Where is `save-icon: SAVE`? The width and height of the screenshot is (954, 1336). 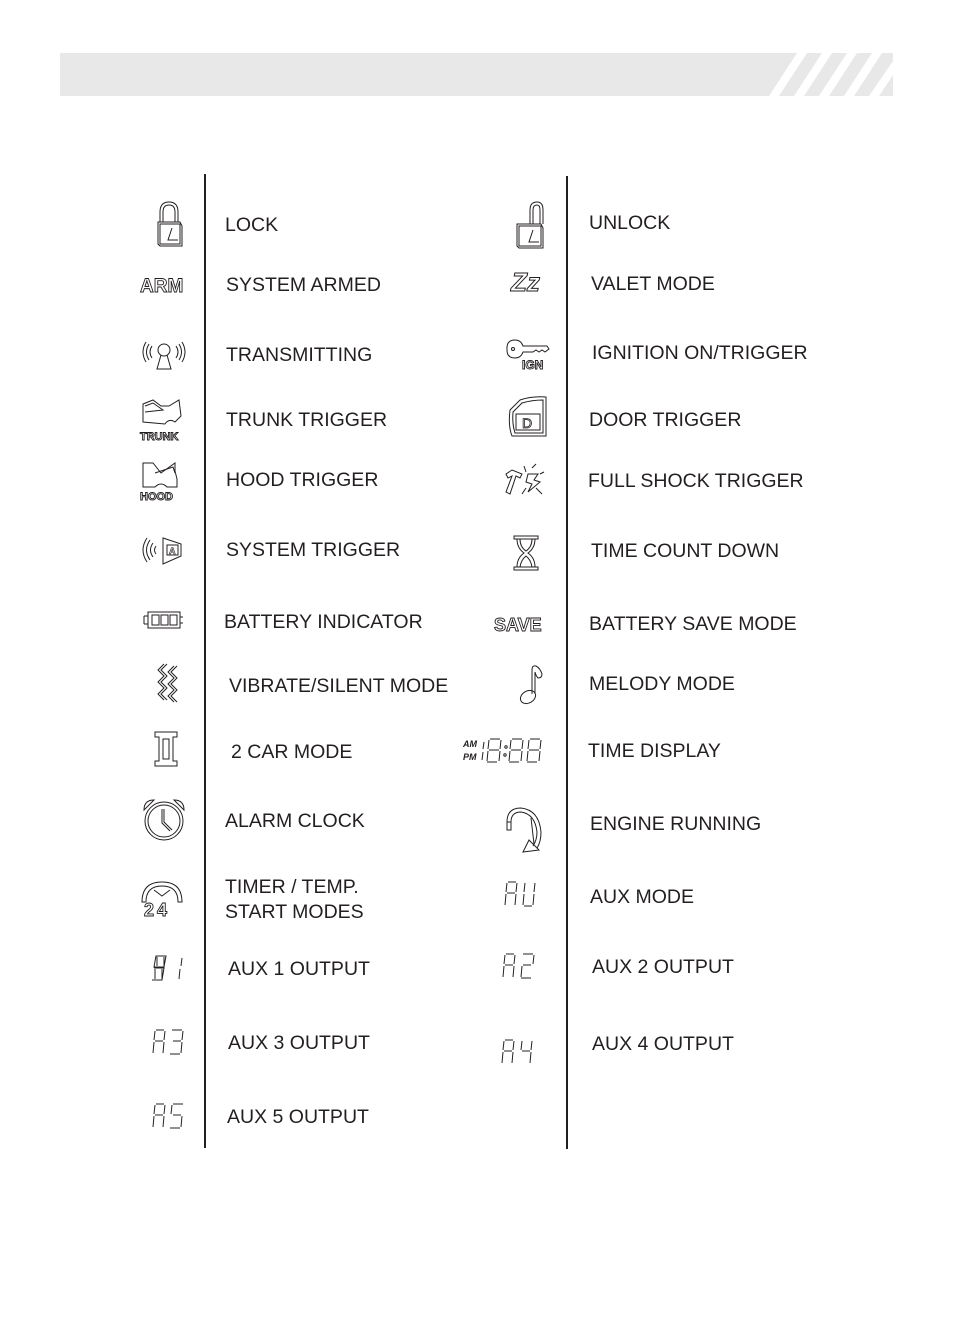
save-icon: SAVE is located at coordinates (521, 624).